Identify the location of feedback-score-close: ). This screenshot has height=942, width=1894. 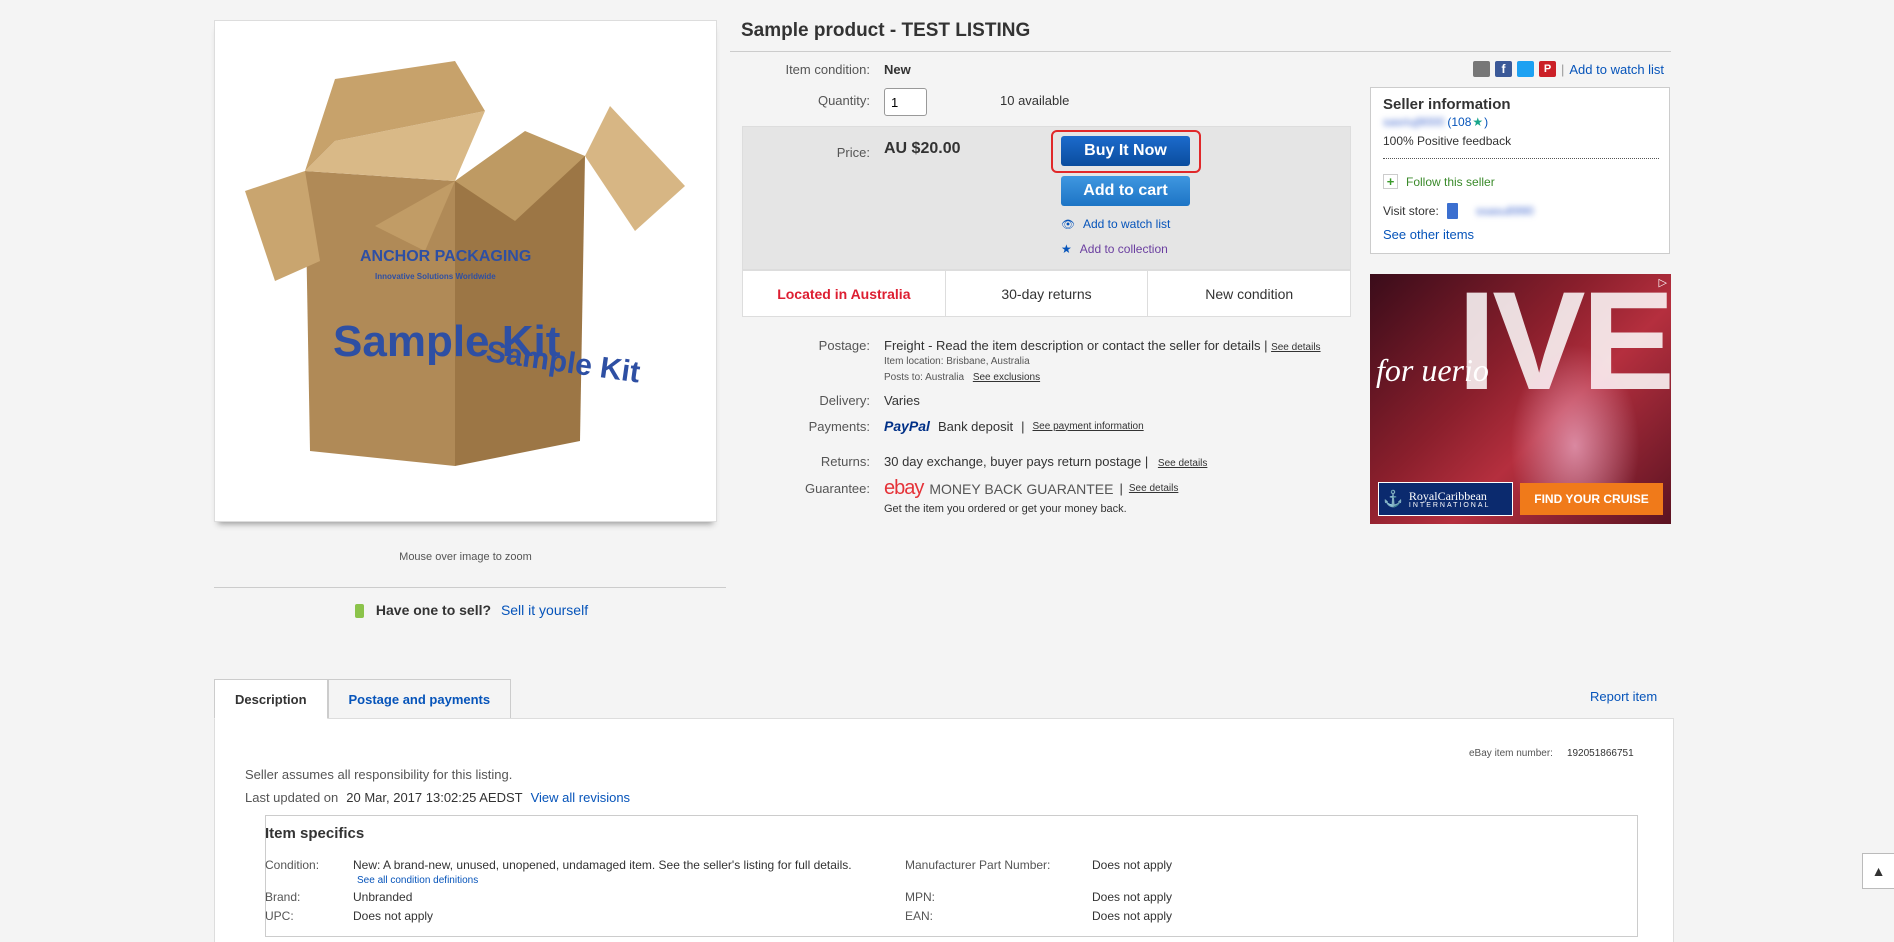
(1486, 122).